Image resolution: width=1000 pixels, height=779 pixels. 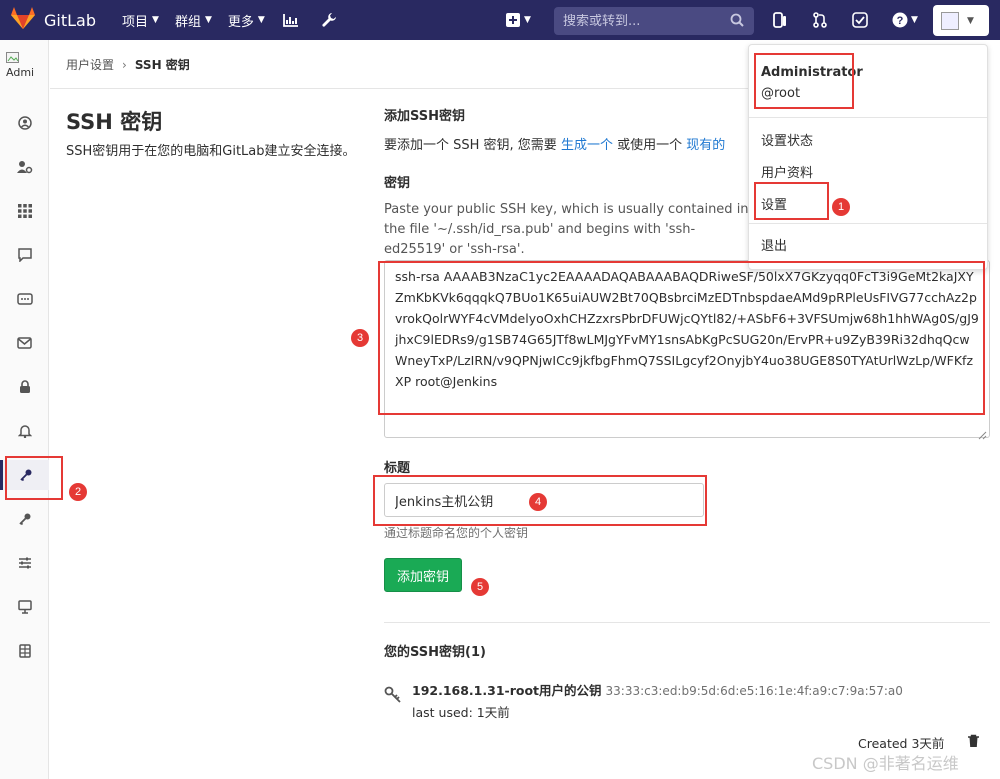 I want to click on mail-icon, so click(x=24, y=343).